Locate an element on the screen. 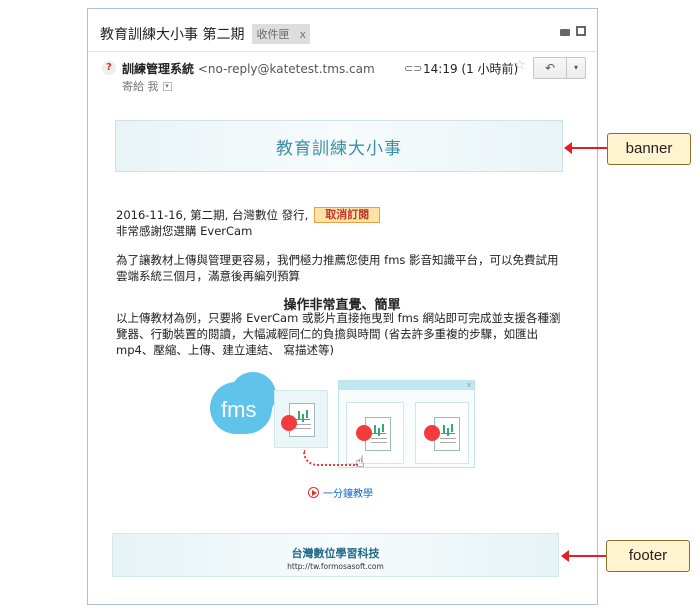 Image resolution: width=700 pixels, height=616 pixels. recipient-line: 寄給 我 ▾ is located at coordinates (147, 86).